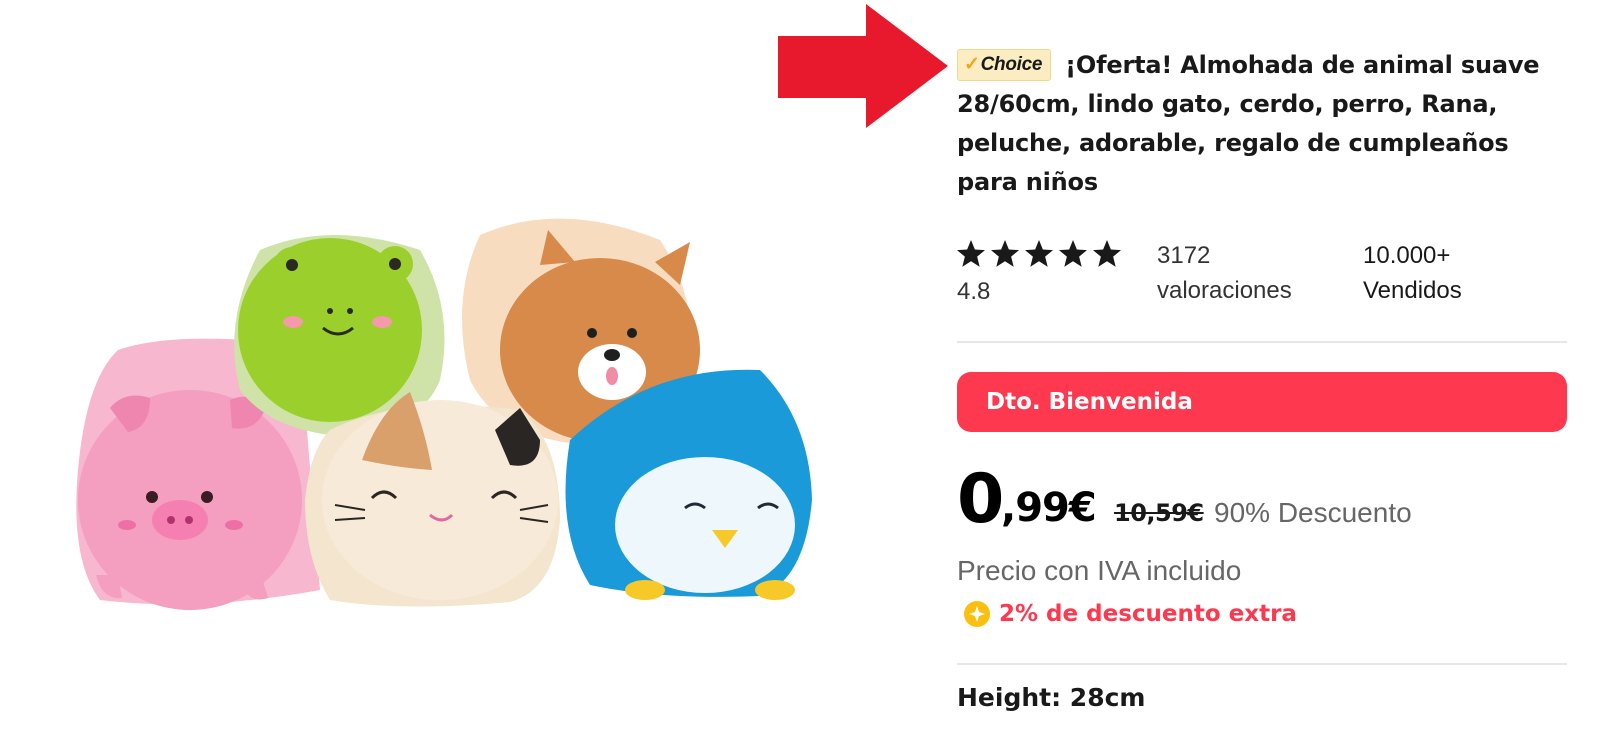 Image resolution: width=1600 pixels, height=736 pixels. What do you see at coordinates (974, 291) in the screenshot?
I see `rating-value: 4.8` at bounding box center [974, 291].